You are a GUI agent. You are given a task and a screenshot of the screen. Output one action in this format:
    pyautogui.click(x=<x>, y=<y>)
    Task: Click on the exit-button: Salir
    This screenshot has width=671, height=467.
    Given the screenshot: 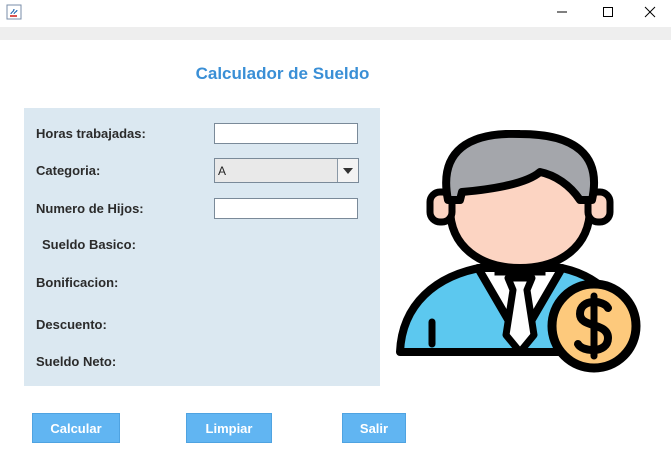 What is the action you would take?
    pyautogui.click(x=374, y=428)
    